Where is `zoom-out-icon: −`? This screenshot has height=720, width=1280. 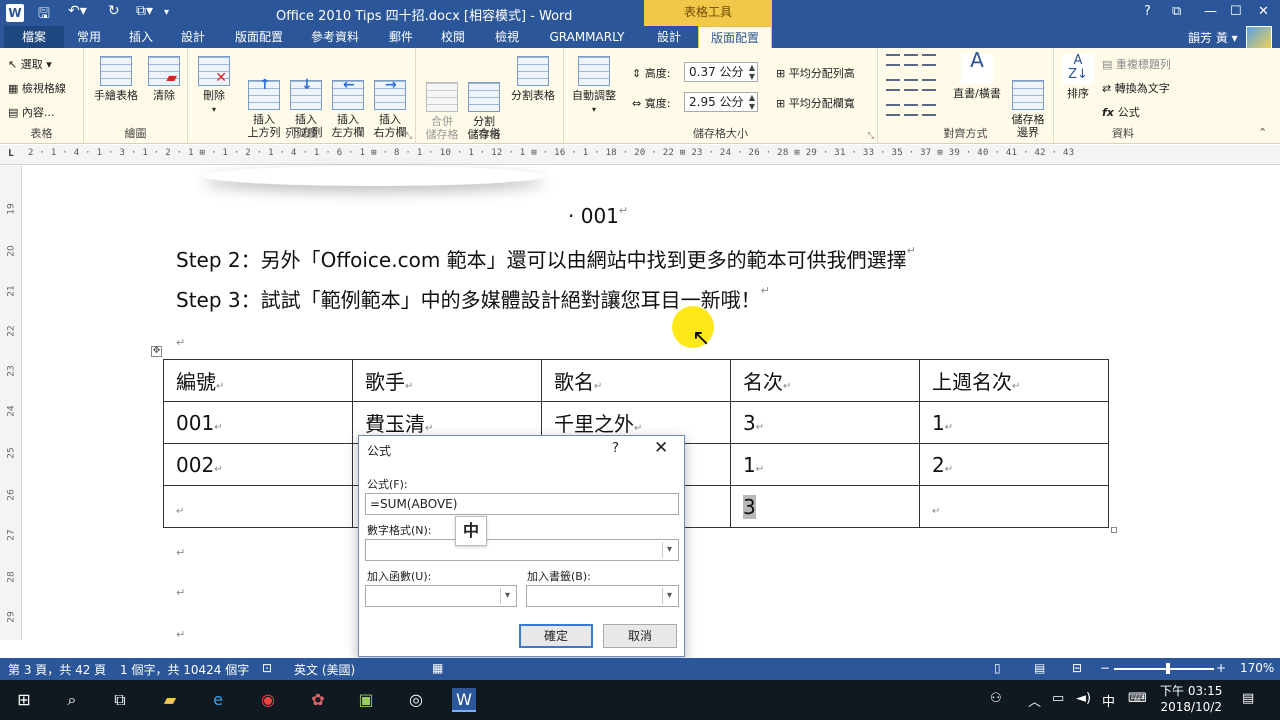 zoom-out-icon: − is located at coordinates (1105, 668).